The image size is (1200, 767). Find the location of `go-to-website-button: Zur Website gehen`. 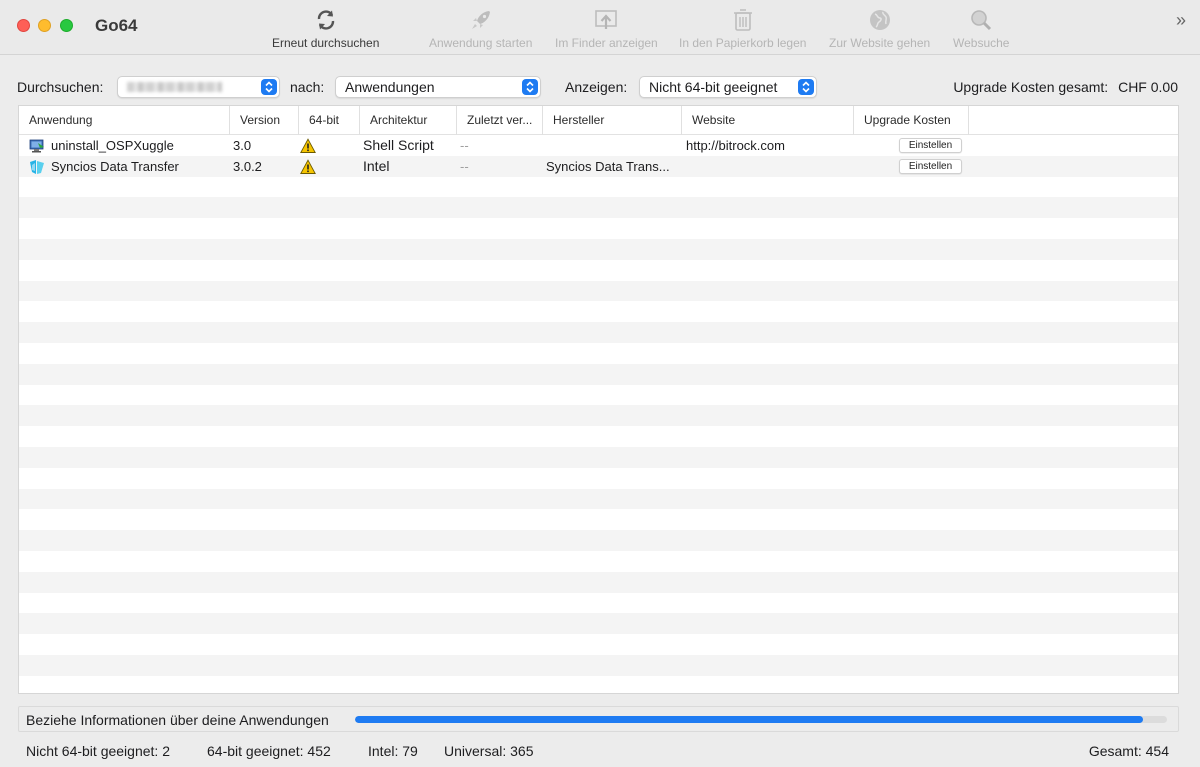

go-to-website-button: Zur Website gehen is located at coordinates (879, 29).